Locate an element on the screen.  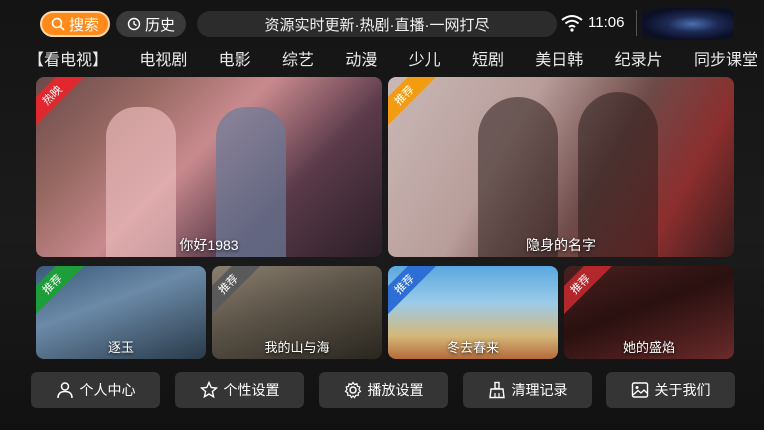
nav-item-documentary: 纪录片 is located at coordinates (639, 57).